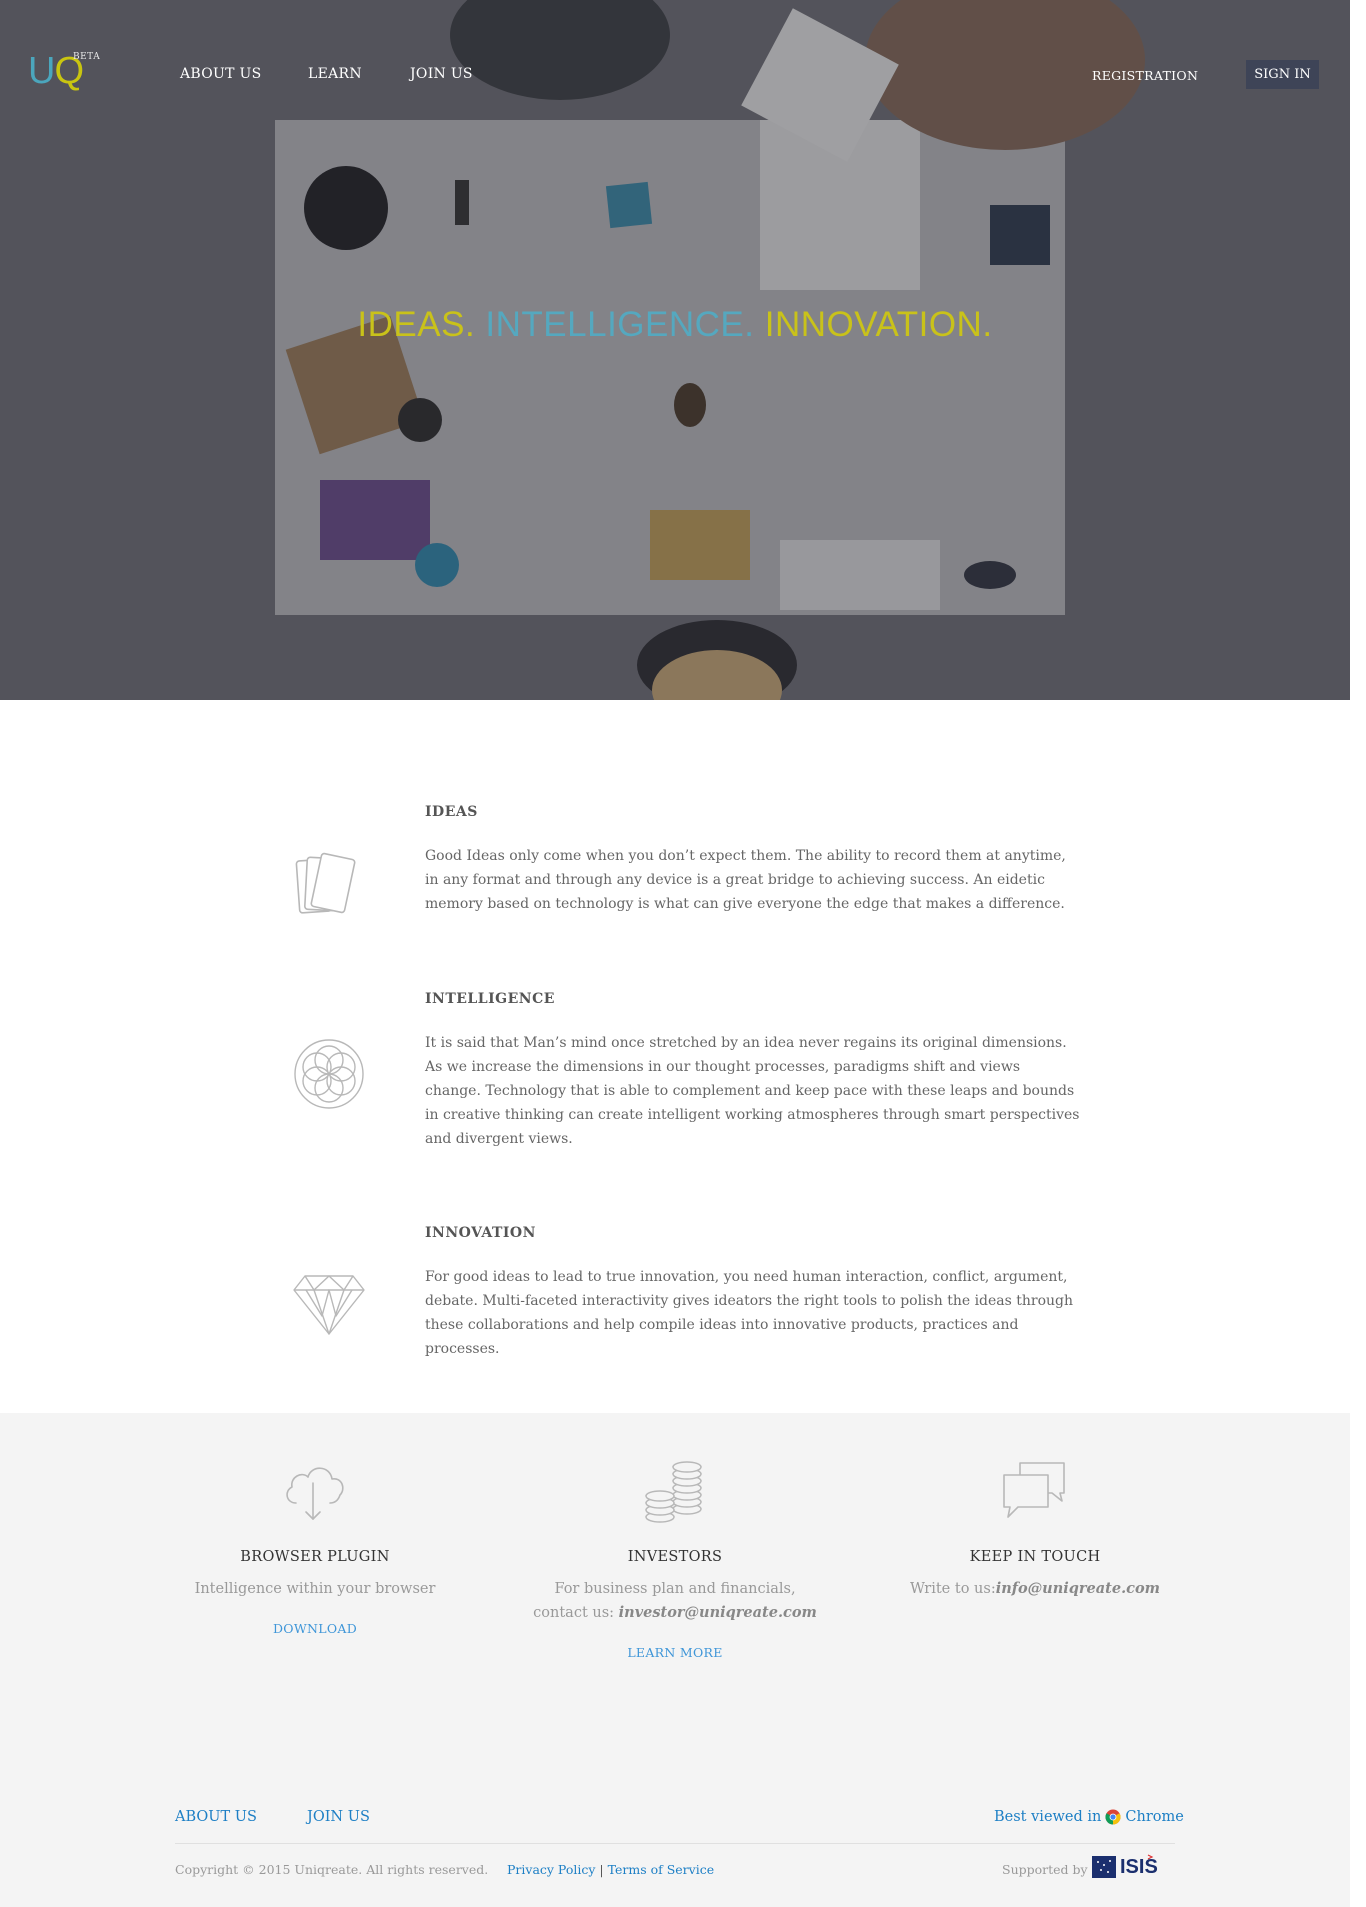 This screenshot has width=1366, height=1907. What do you see at coordinates (673, 1492) in the screenshot?
I see `coins-icon` at bounding box center [673, 1492].